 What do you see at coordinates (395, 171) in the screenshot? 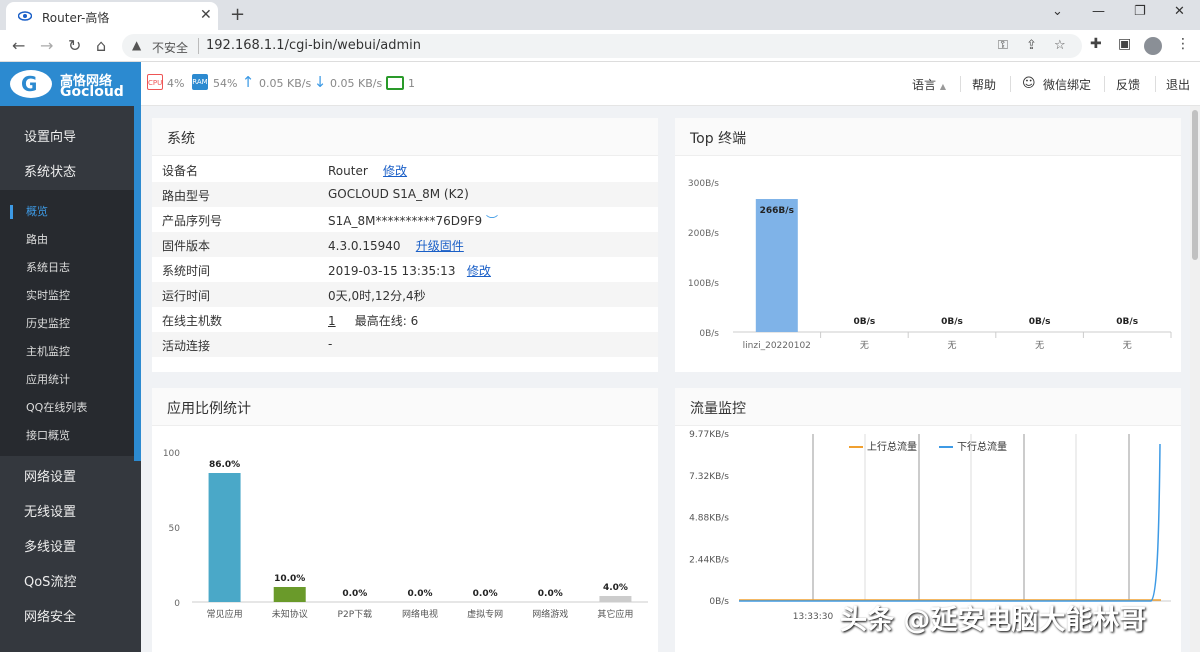
I see `edit-device-name-link: 修改` at bounding box center [395, 171].